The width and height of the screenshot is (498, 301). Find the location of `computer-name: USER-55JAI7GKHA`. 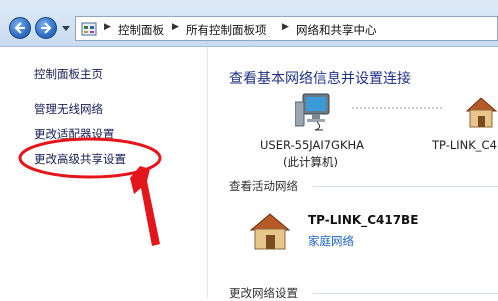

computer-name: USER-55JAI7GKHA is located at coordinates (312, 145).